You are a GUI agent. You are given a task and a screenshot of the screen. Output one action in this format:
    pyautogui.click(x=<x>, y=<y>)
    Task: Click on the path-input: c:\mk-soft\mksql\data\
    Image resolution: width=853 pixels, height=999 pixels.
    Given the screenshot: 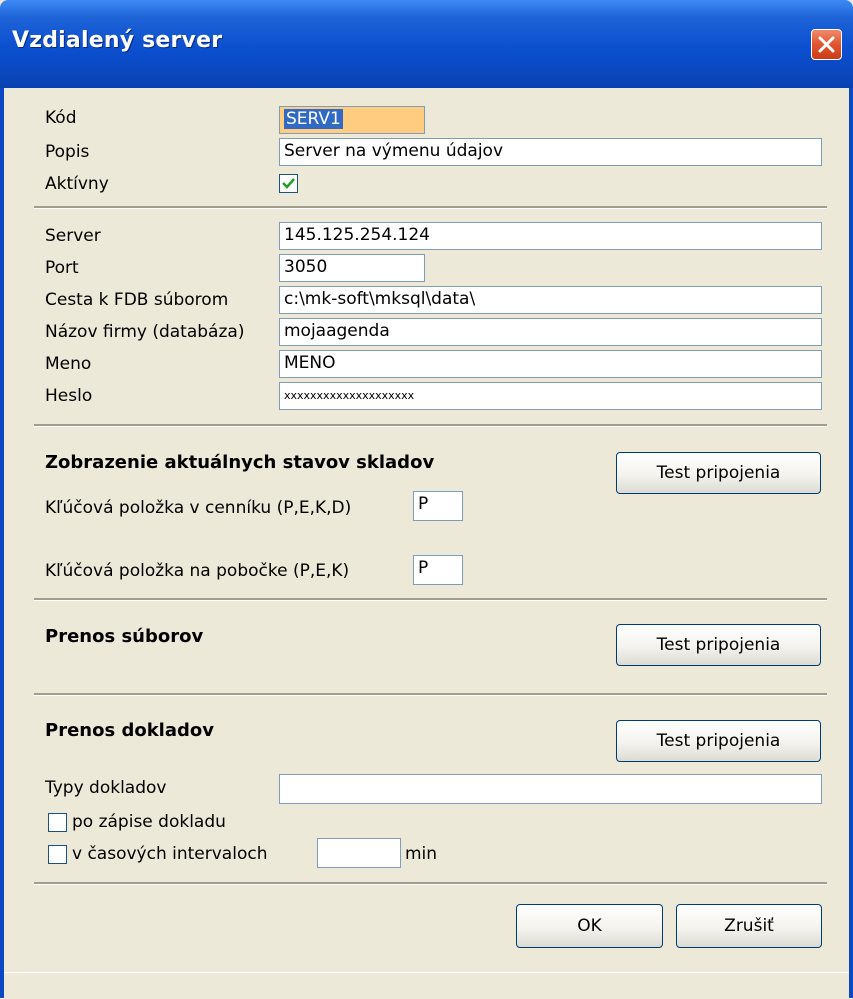 What is the action you would take?
    pyautogui.click(x=550, y=300)
    